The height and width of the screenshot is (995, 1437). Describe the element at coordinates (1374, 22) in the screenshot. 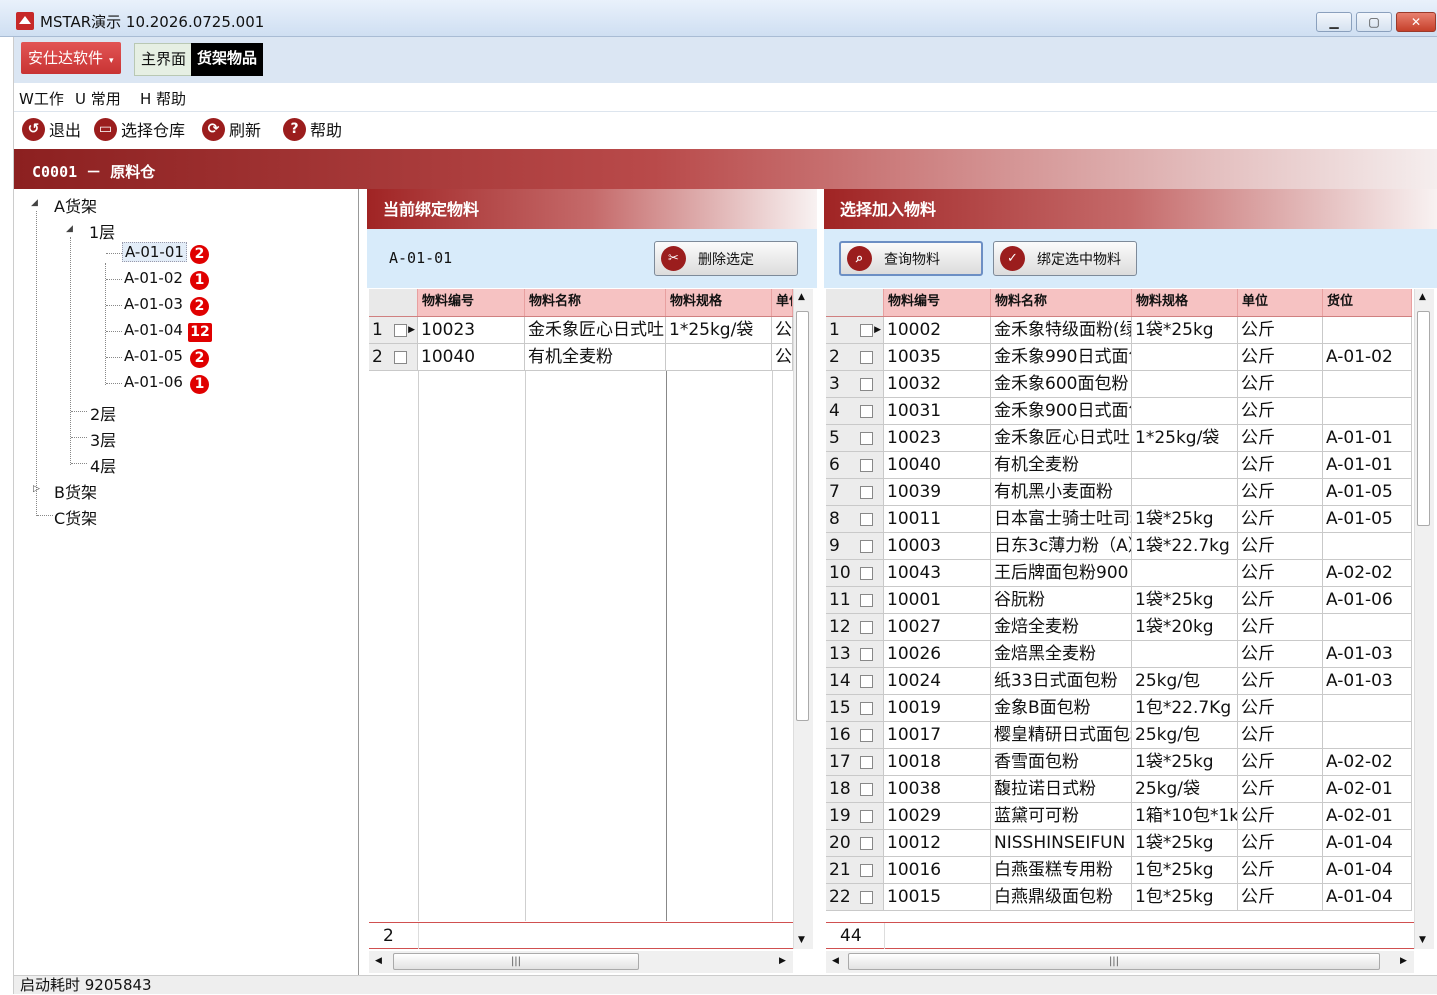

I see `maximize-button: ▢` at that location.